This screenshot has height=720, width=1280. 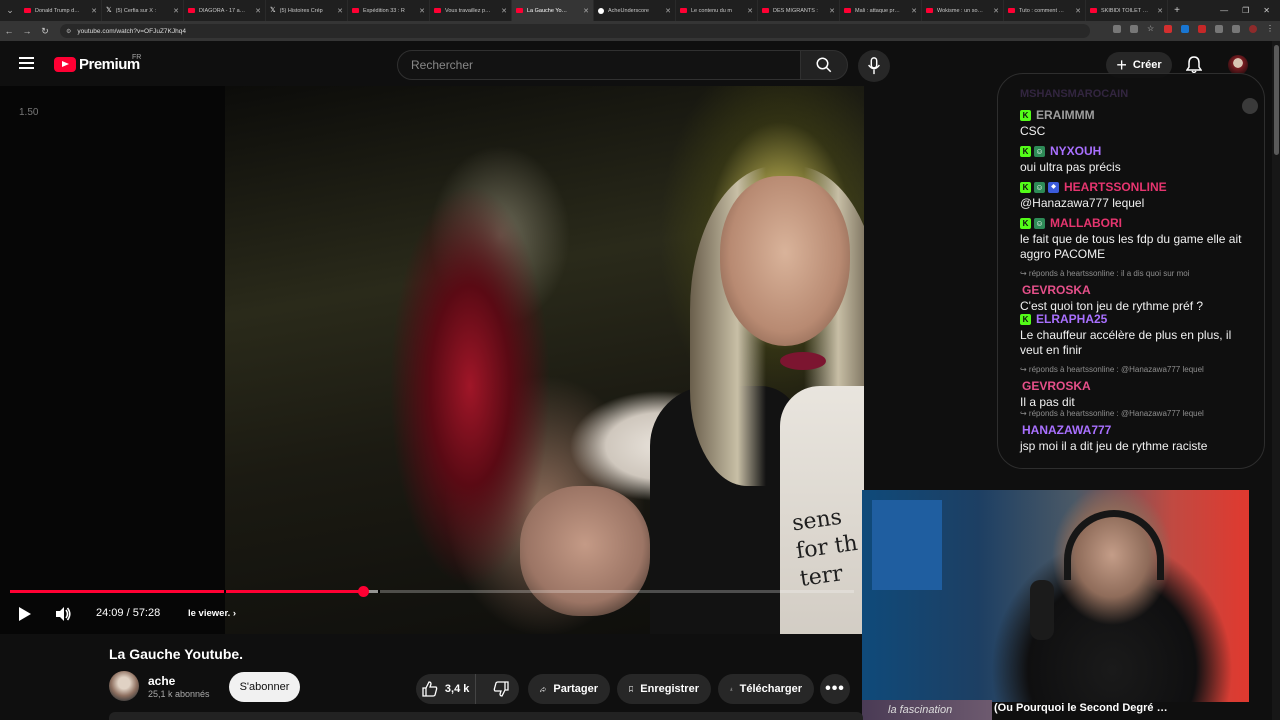 I want to click on browser-menu-icon: ⋮, so click(x=1270, y=29).